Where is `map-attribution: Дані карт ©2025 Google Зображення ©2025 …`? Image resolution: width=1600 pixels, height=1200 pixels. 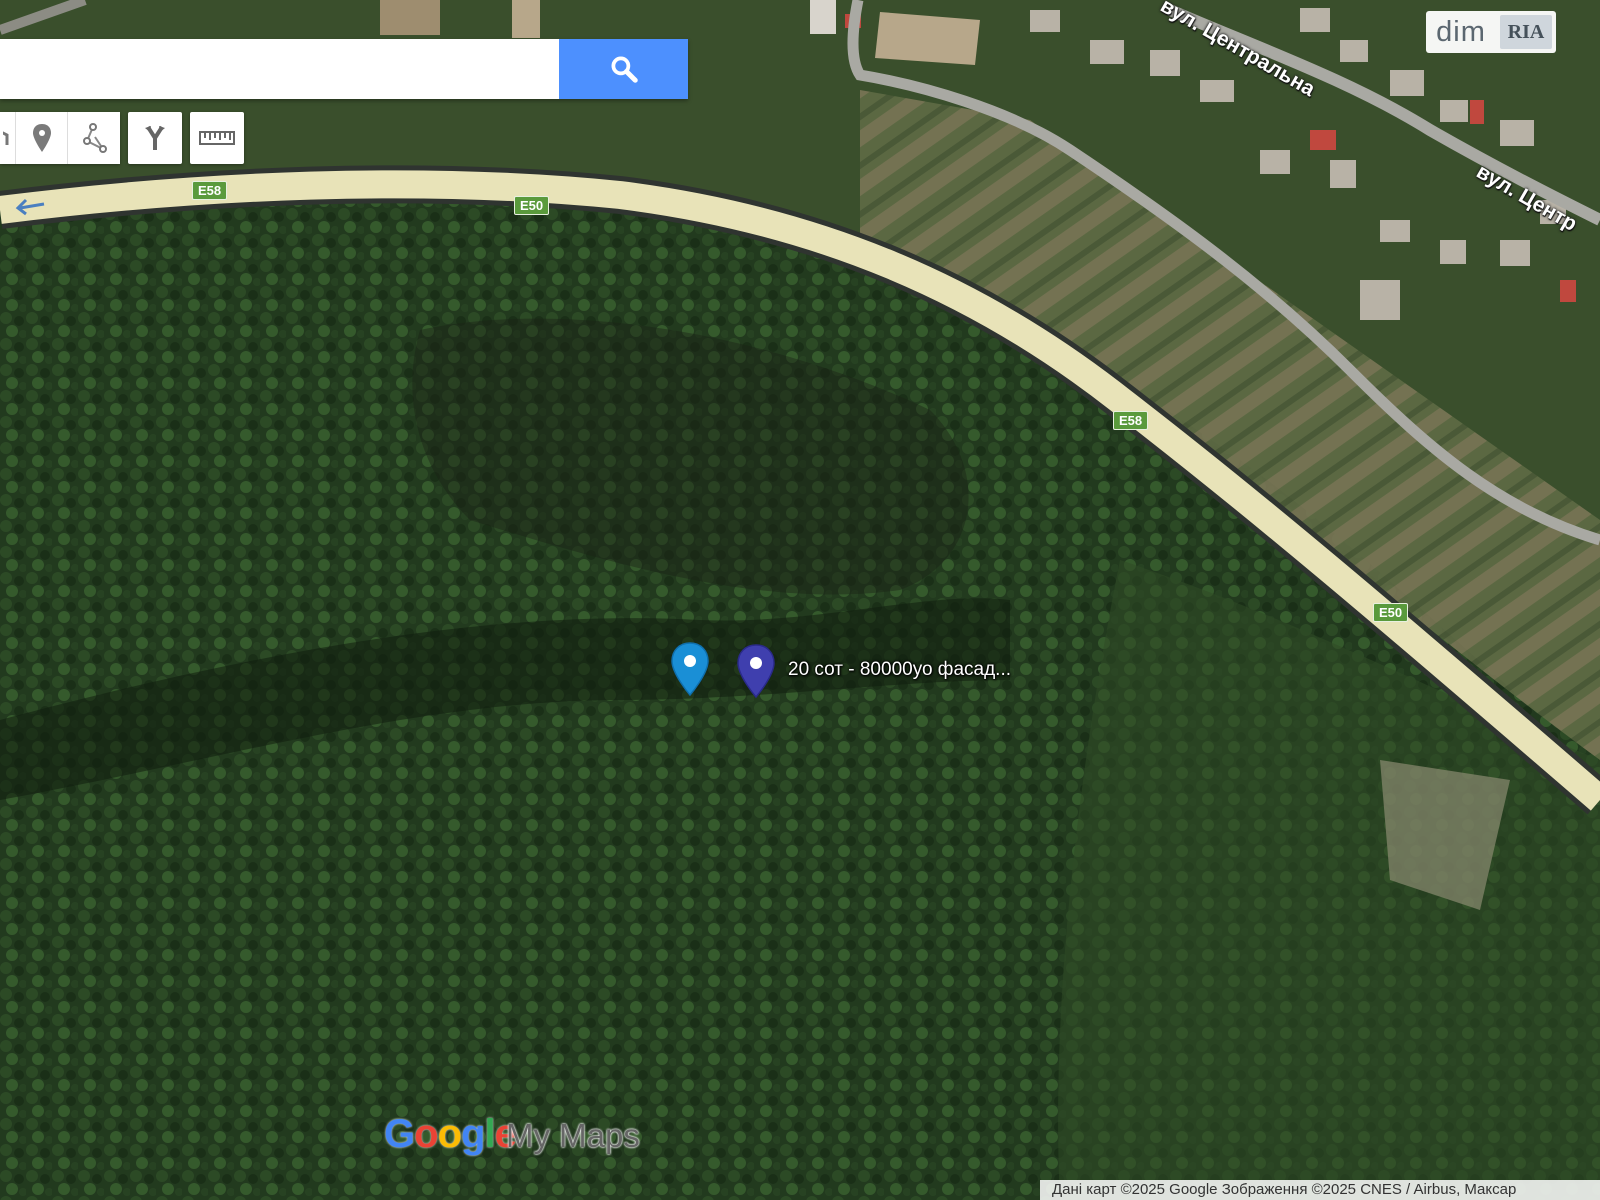 map-attribution: Дані карт ©2025 Google Зображення ©2025 … is located at coordinates (1320, 1190).